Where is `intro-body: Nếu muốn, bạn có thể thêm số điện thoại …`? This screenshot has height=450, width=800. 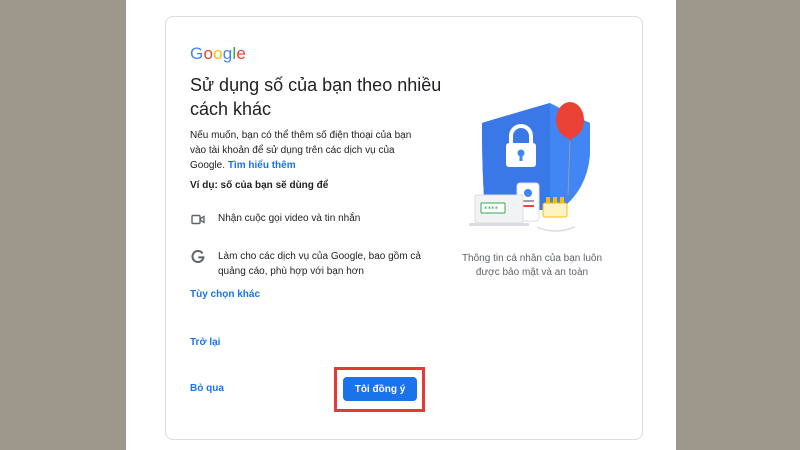
intro-body: Nếu muốn, bạn có thể thêm số điện thoại … is located at coordinates (301, 150).